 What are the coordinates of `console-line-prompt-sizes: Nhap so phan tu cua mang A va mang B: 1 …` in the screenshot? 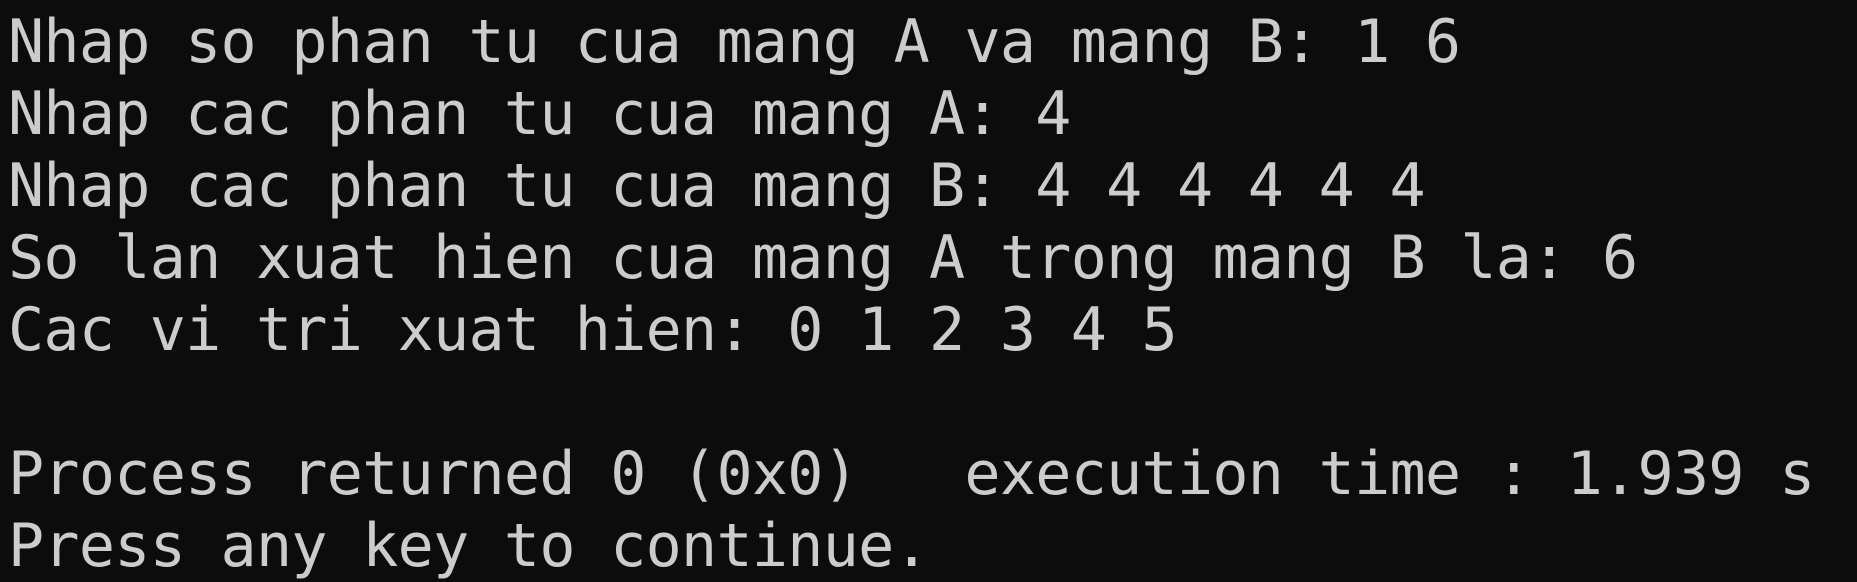 It's located at (734, 42).